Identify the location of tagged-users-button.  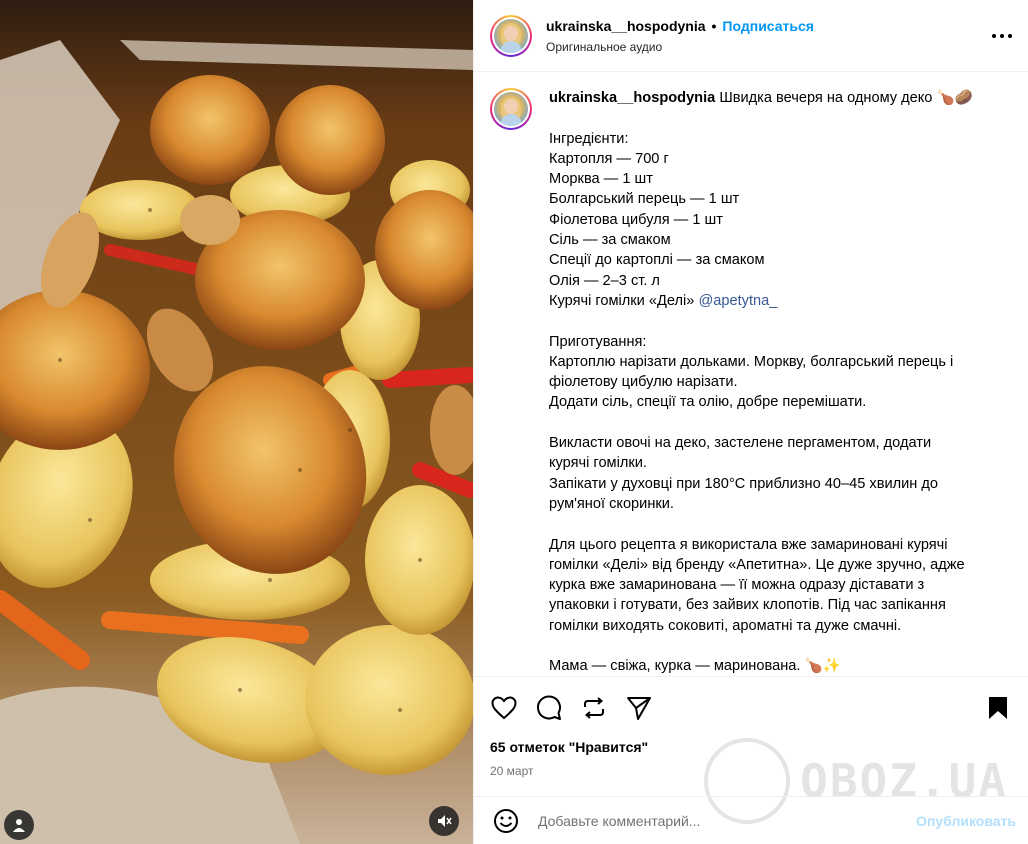
(19, 825).